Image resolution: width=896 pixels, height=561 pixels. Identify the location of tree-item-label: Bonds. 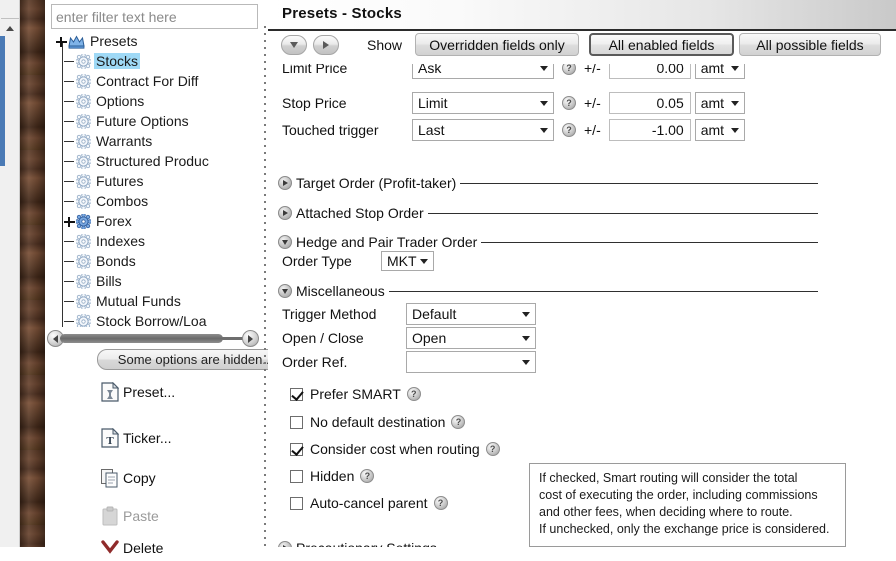
(116, 261).